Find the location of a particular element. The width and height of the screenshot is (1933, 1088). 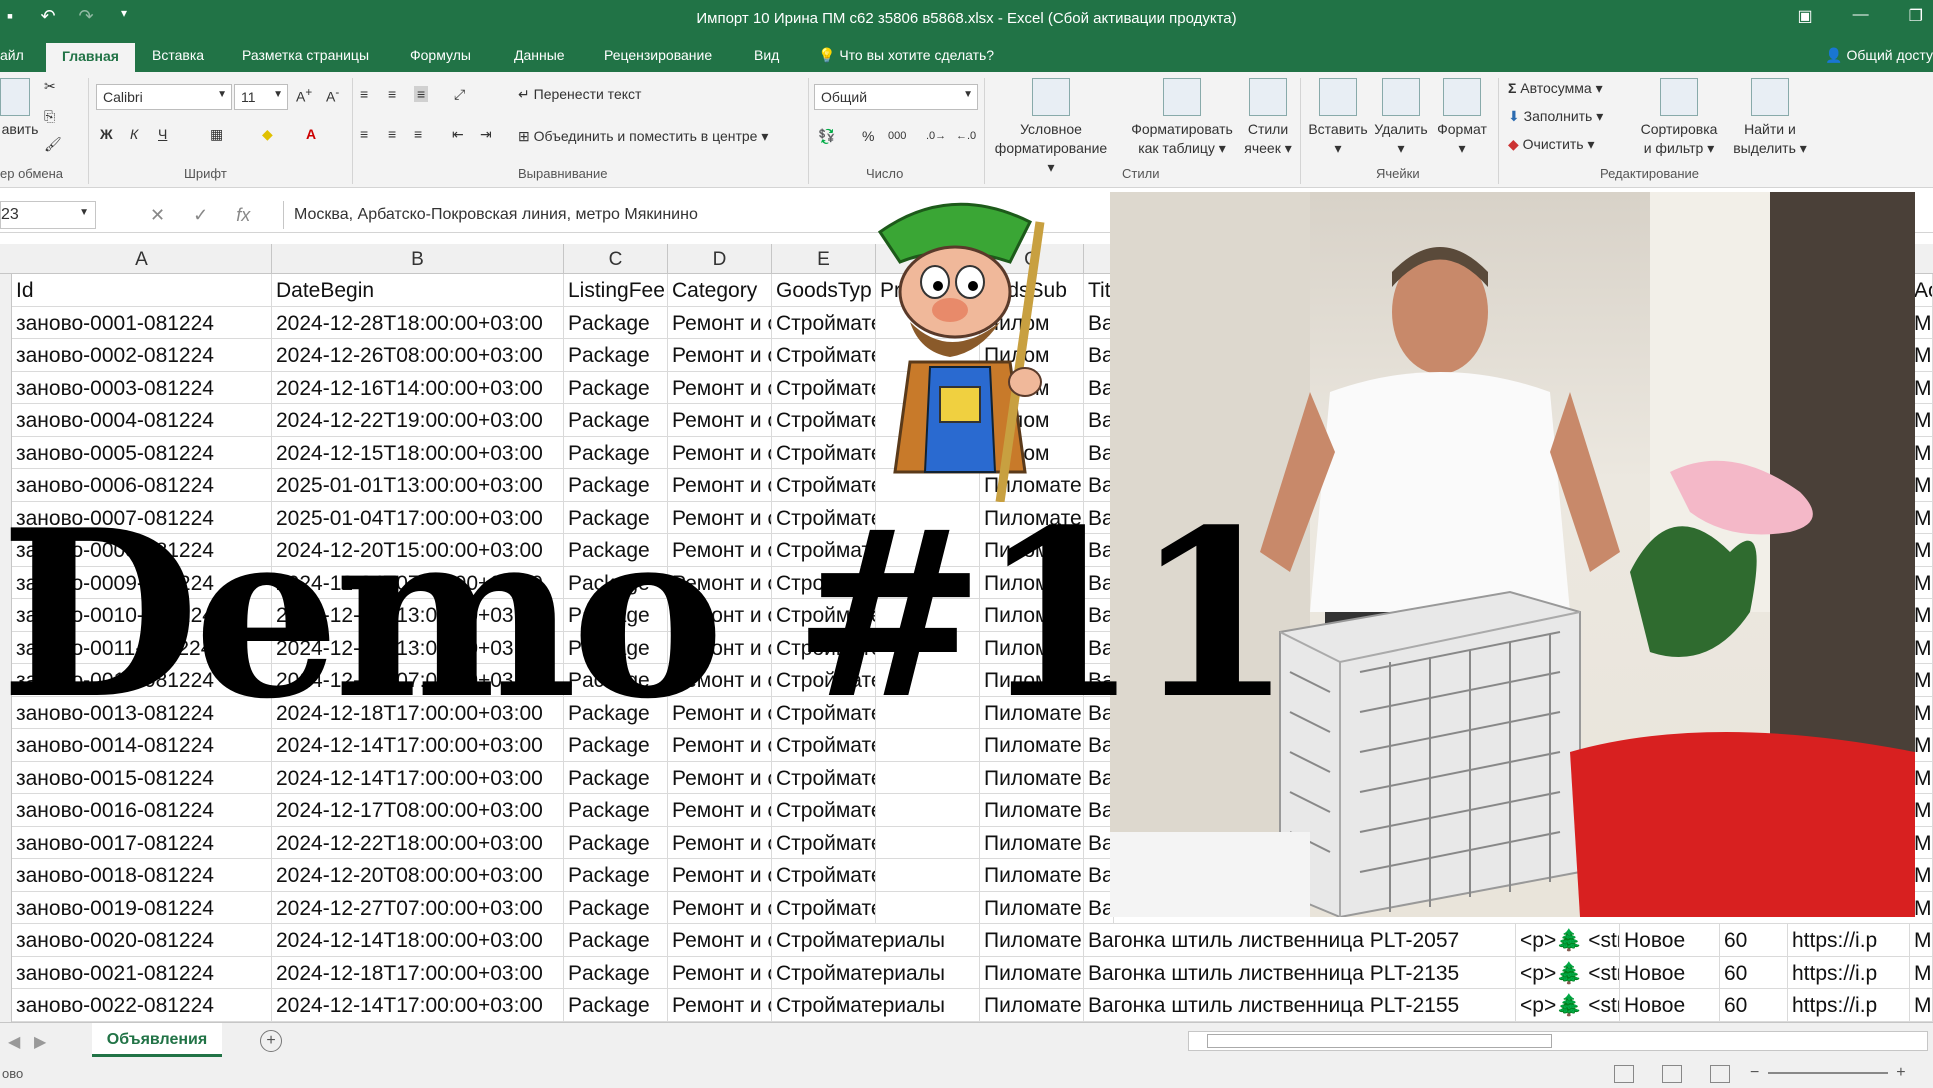

column-header-d: D is located at coordinates (720, 259).